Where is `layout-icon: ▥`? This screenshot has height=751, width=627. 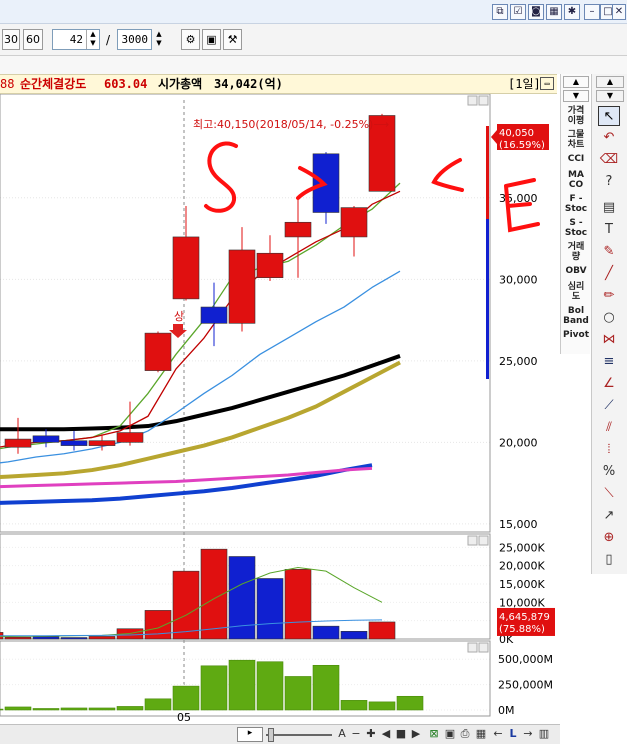 layout-icon: ▥ is located at coordinates (544, 734).